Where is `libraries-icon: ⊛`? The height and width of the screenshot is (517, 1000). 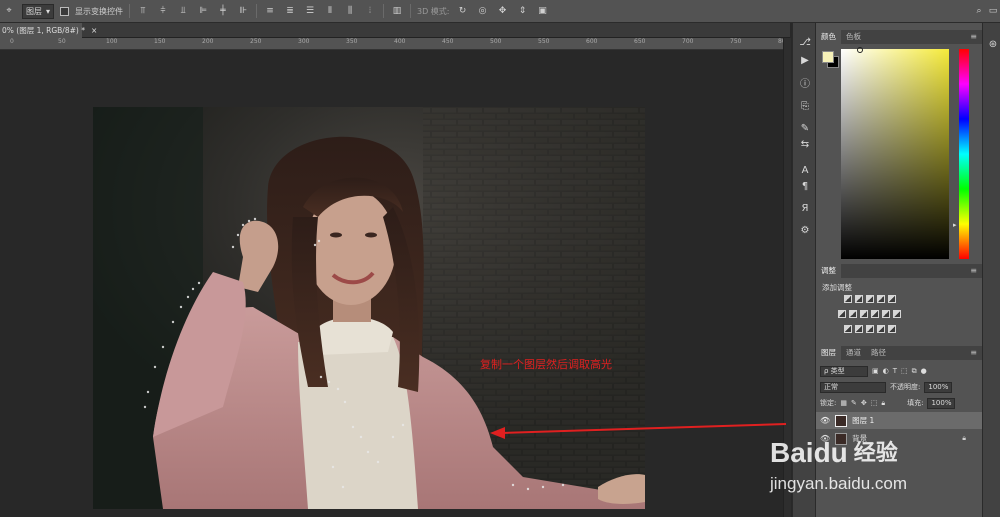
libraries-icon: ⊛ is located at coordinates (992, 44).